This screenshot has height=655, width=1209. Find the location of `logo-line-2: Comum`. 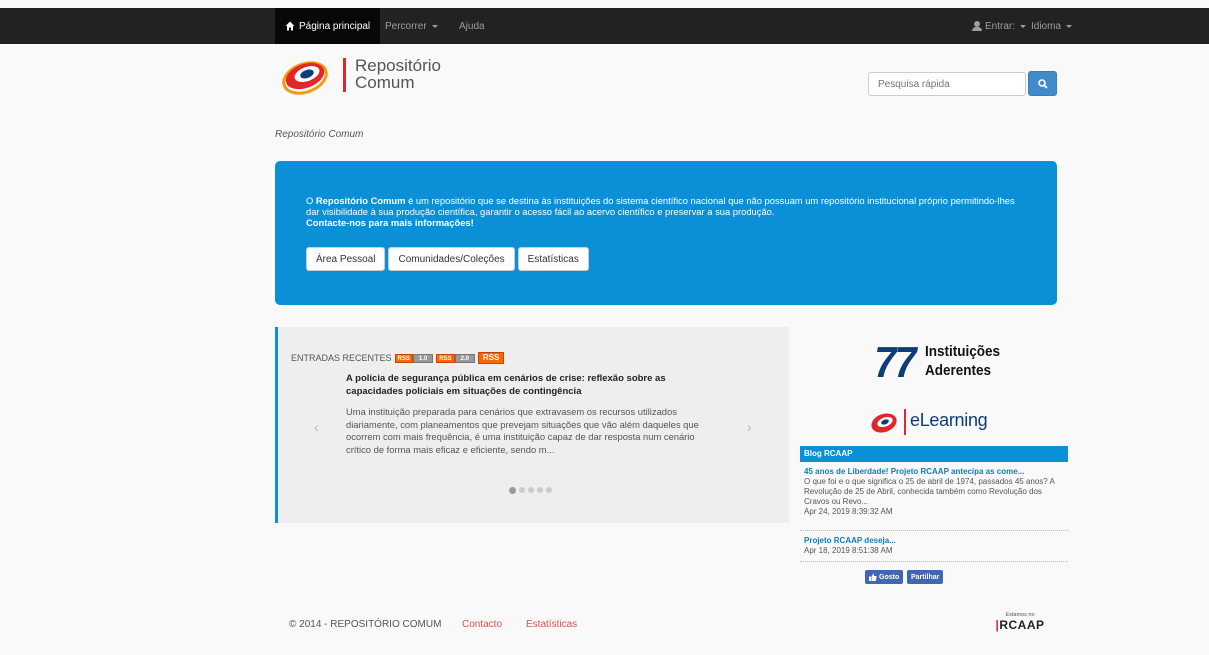

logo-line-2: Comum is located at coordinates (385, 82).